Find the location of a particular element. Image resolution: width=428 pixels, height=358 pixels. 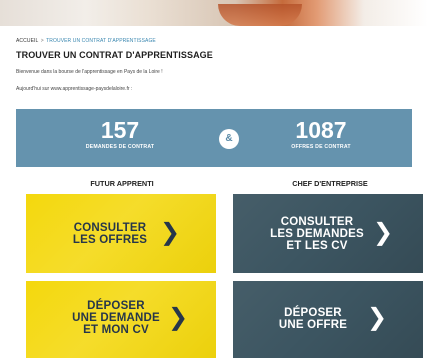

consult-requests-line-3: ET LES CV is located at coordinates (317, 246).